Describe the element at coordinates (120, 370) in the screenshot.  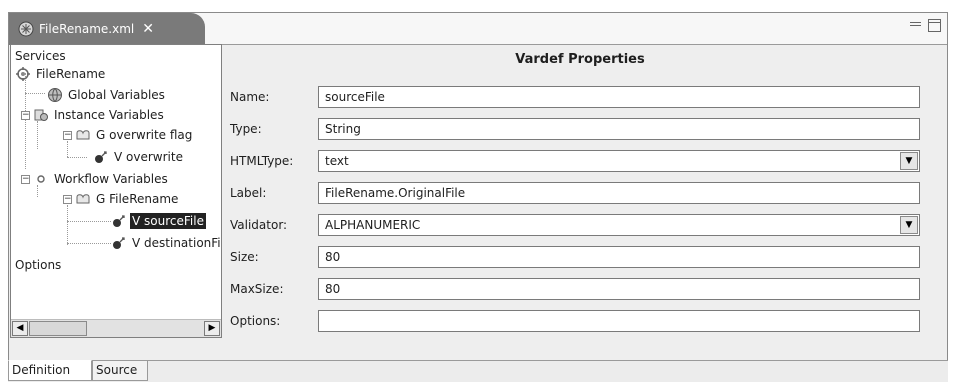
I see `tab-source: Source` at that location.